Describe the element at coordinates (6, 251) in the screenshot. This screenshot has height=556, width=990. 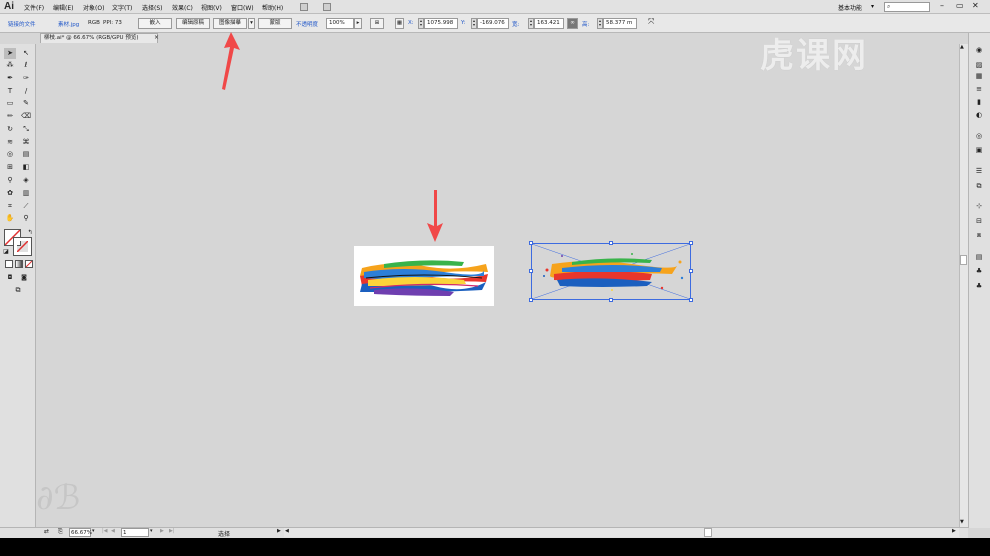
I see `default-colors-icon: ◪` at that location.